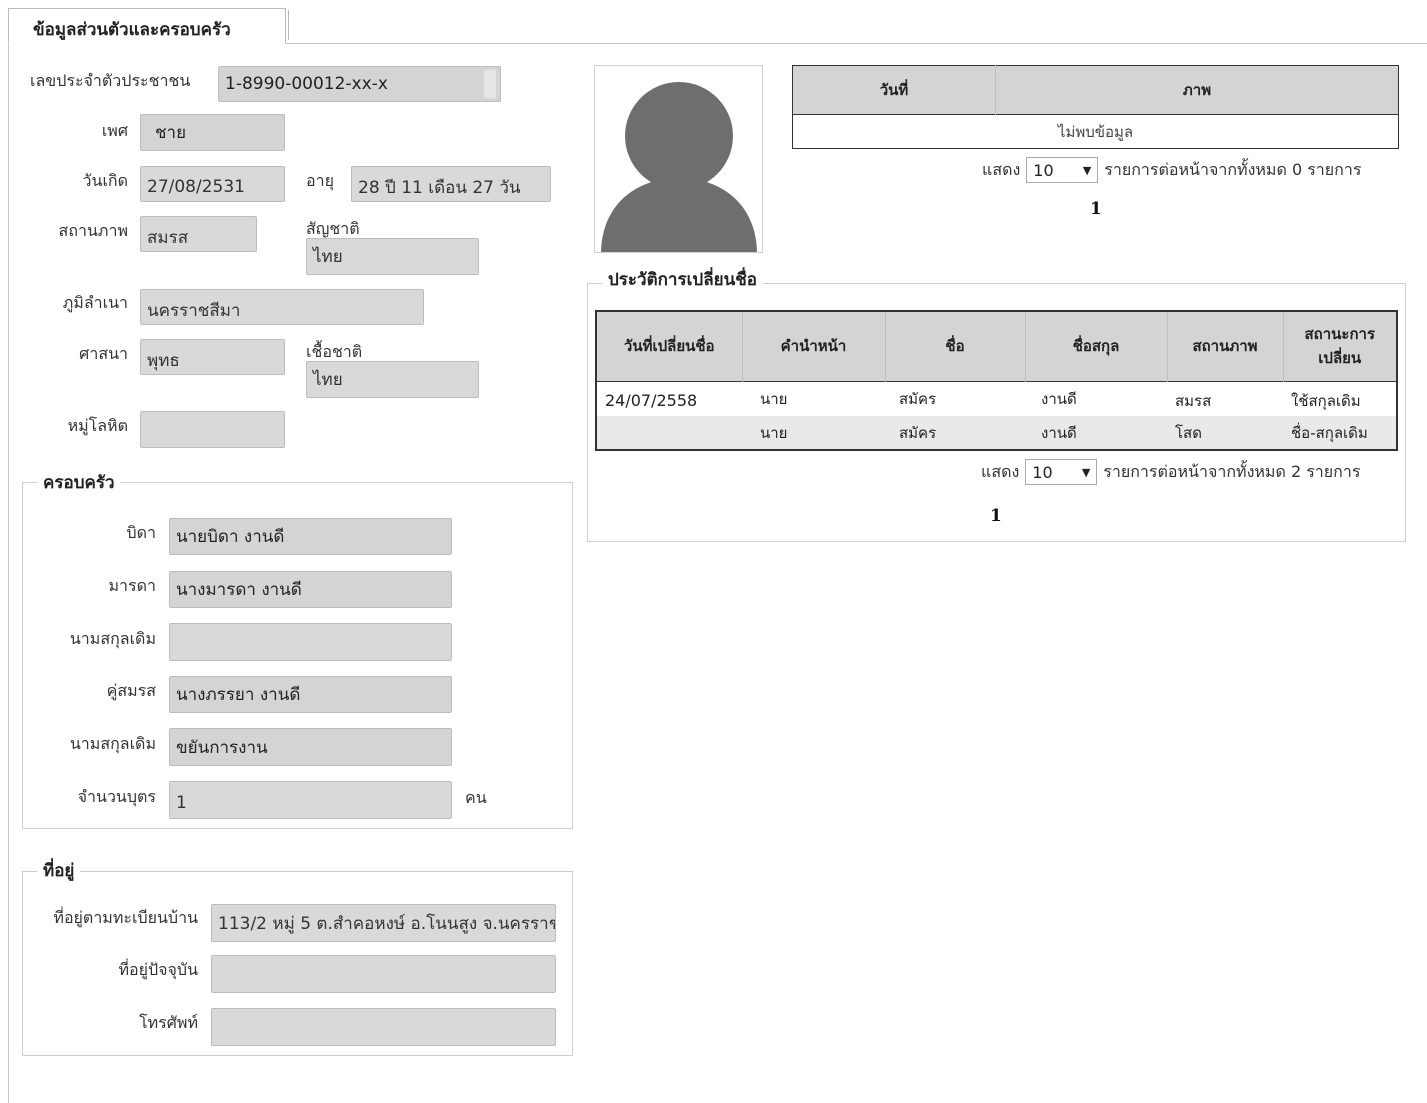 Image resolution: width=1427 pixels, height=1103 pixels. I want to click on marital-value: สมรส, so click(168, 237).